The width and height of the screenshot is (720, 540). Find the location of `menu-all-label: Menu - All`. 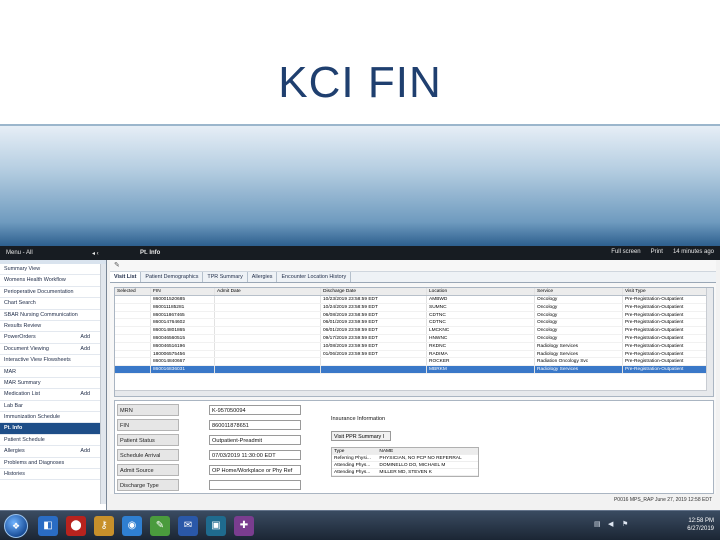

menu-all-label: Menu - All is located at coordinates (19, 253).